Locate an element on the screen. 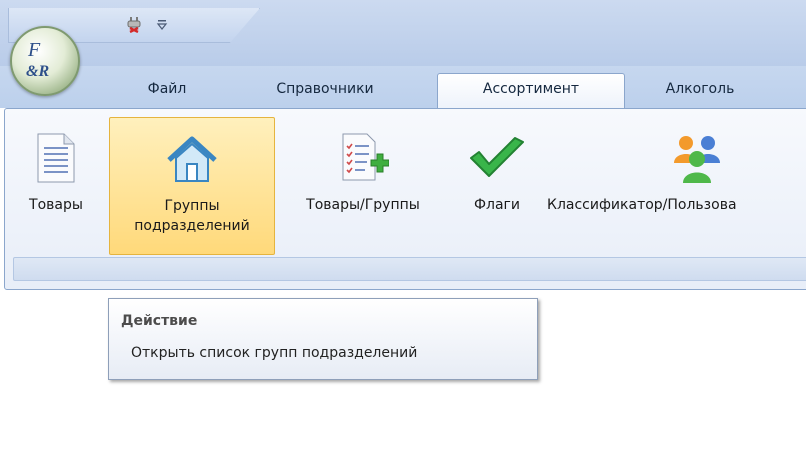 This screenshot has width=806, height=450. checklist-add-icon is located at coordinates (363, 158).